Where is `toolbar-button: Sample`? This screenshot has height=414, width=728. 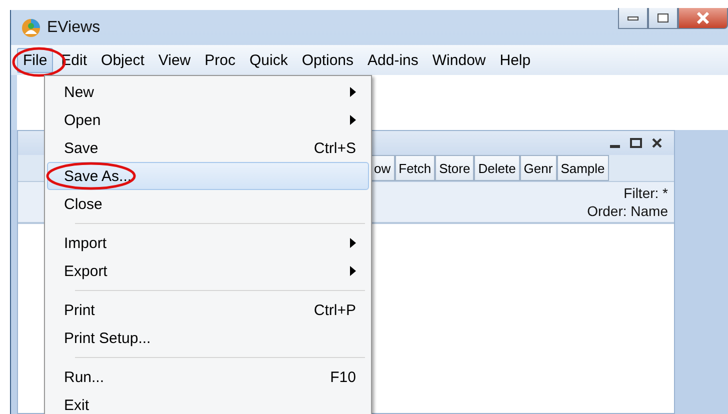 toolbar-button: Sample is located at coordinates (582, 168).